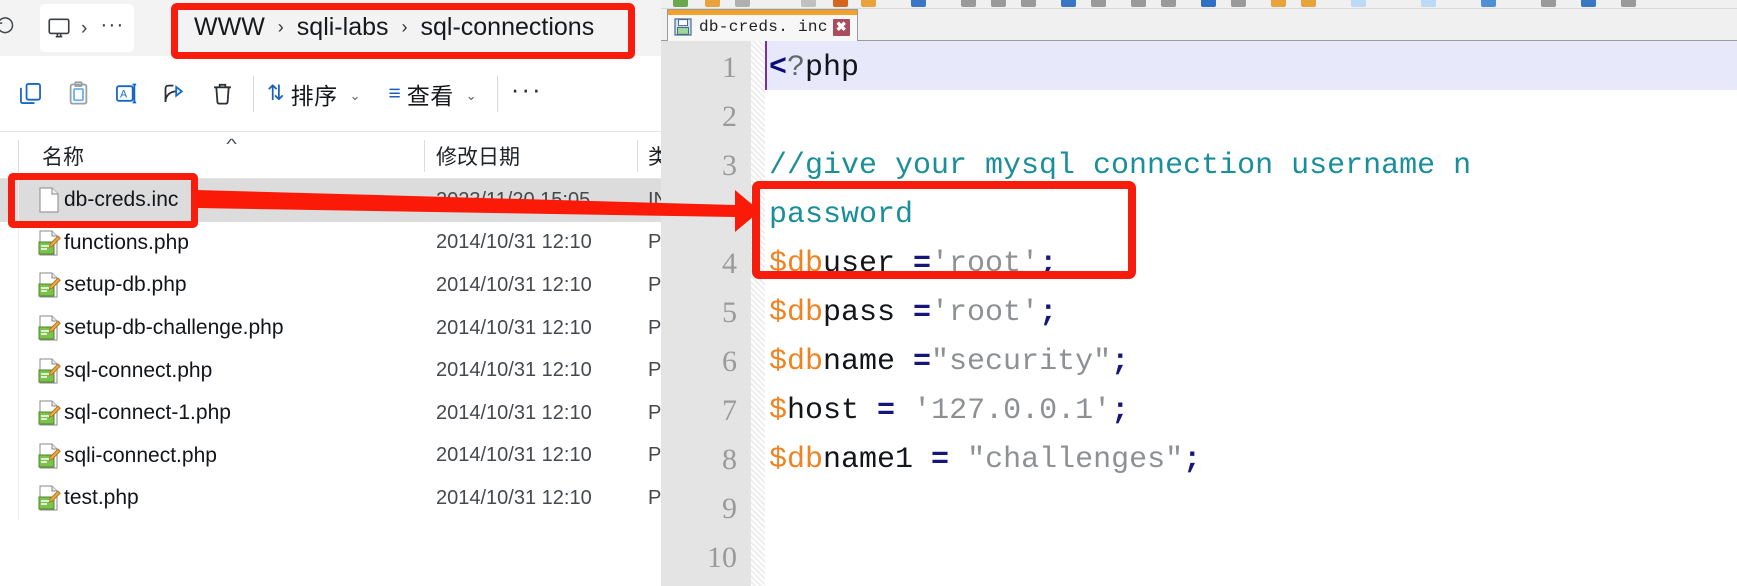 The image size is (1737, 586). I want to click on code-token: name1, so click(877, 460).